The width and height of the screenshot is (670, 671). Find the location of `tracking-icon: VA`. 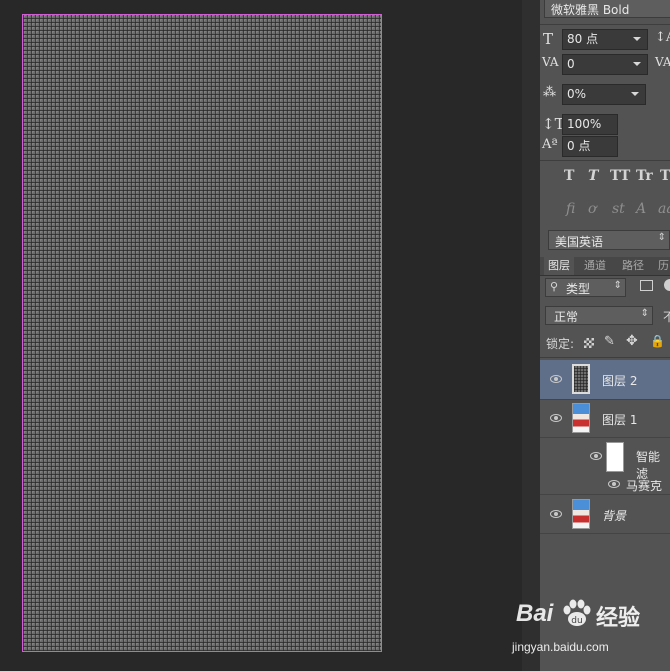

tracking-icon: VA is located at coordinates (662, 62).